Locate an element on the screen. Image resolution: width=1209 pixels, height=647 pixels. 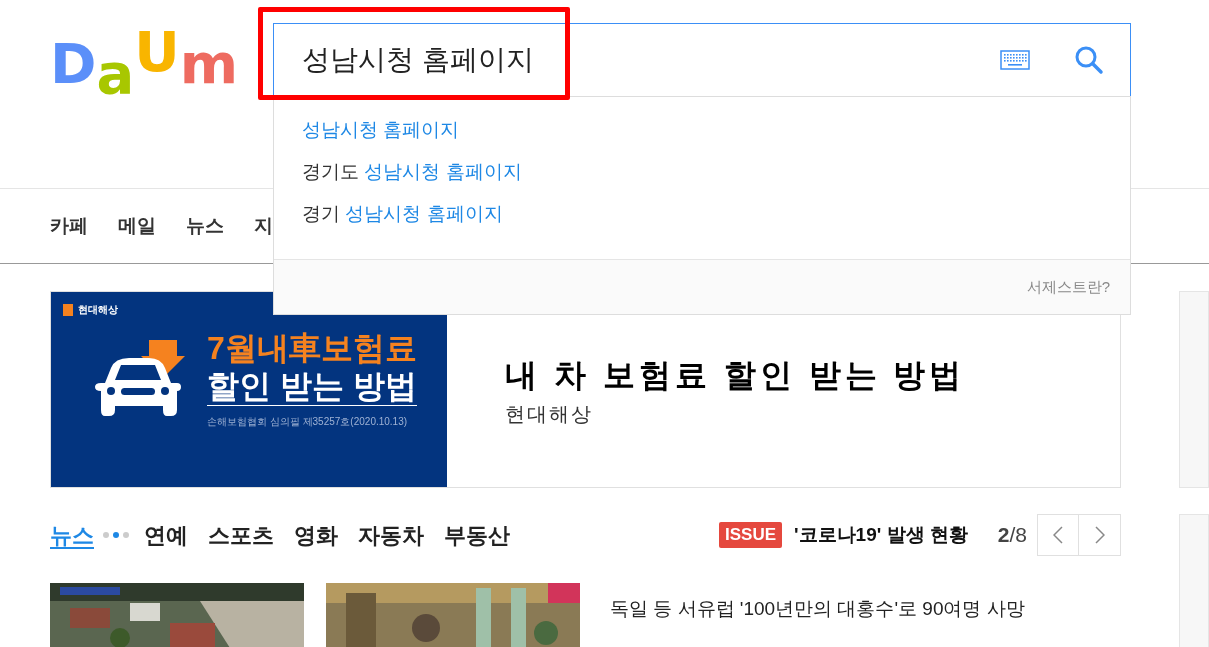
news-tab: 뉴스 is located at coordinates (72, 535).